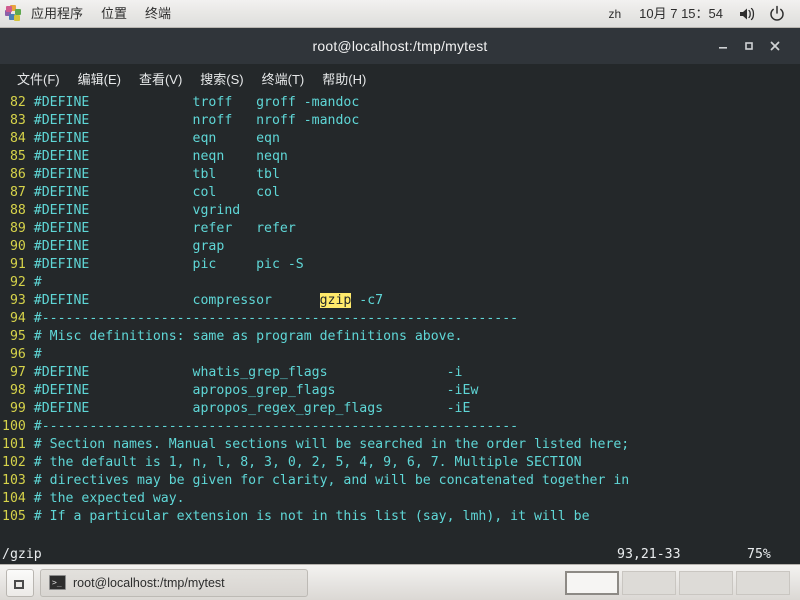 The image size is (800, 600). I want to click on menu-edit: 编辑(E), so click(99, 78).